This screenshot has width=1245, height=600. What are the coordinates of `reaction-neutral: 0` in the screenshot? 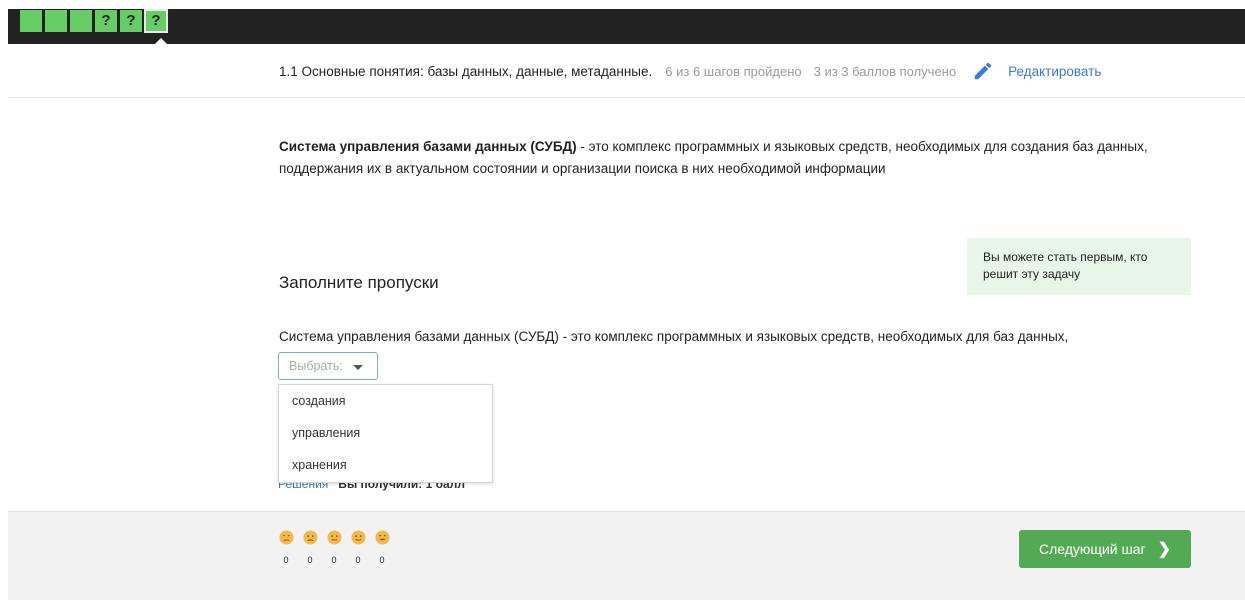 It's located at (334, 547).